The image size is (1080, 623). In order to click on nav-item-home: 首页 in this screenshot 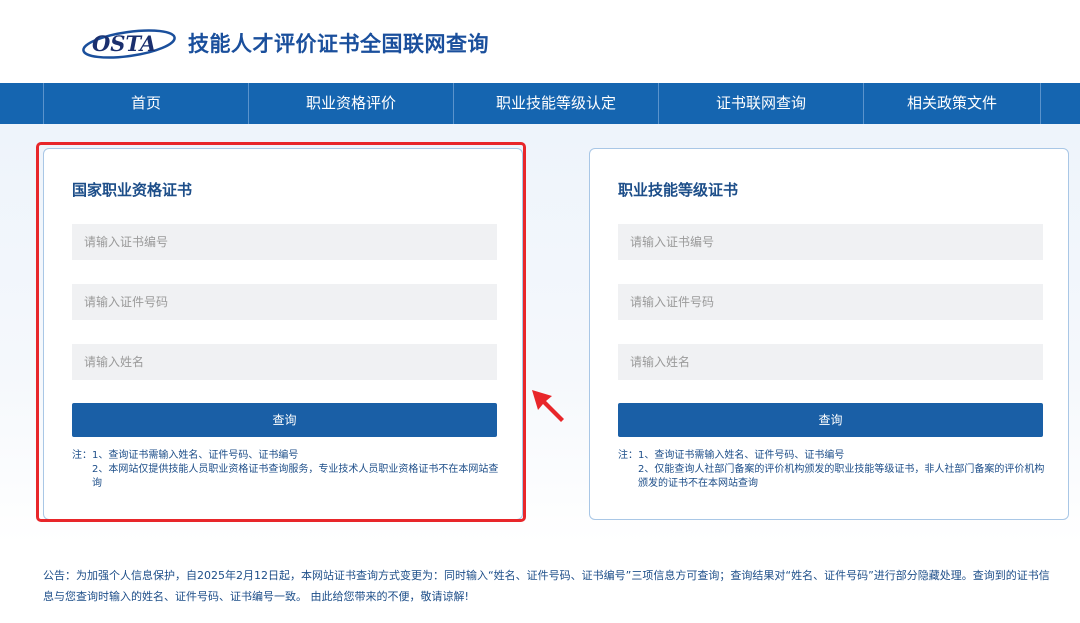, I will do `click(146, 103)`.